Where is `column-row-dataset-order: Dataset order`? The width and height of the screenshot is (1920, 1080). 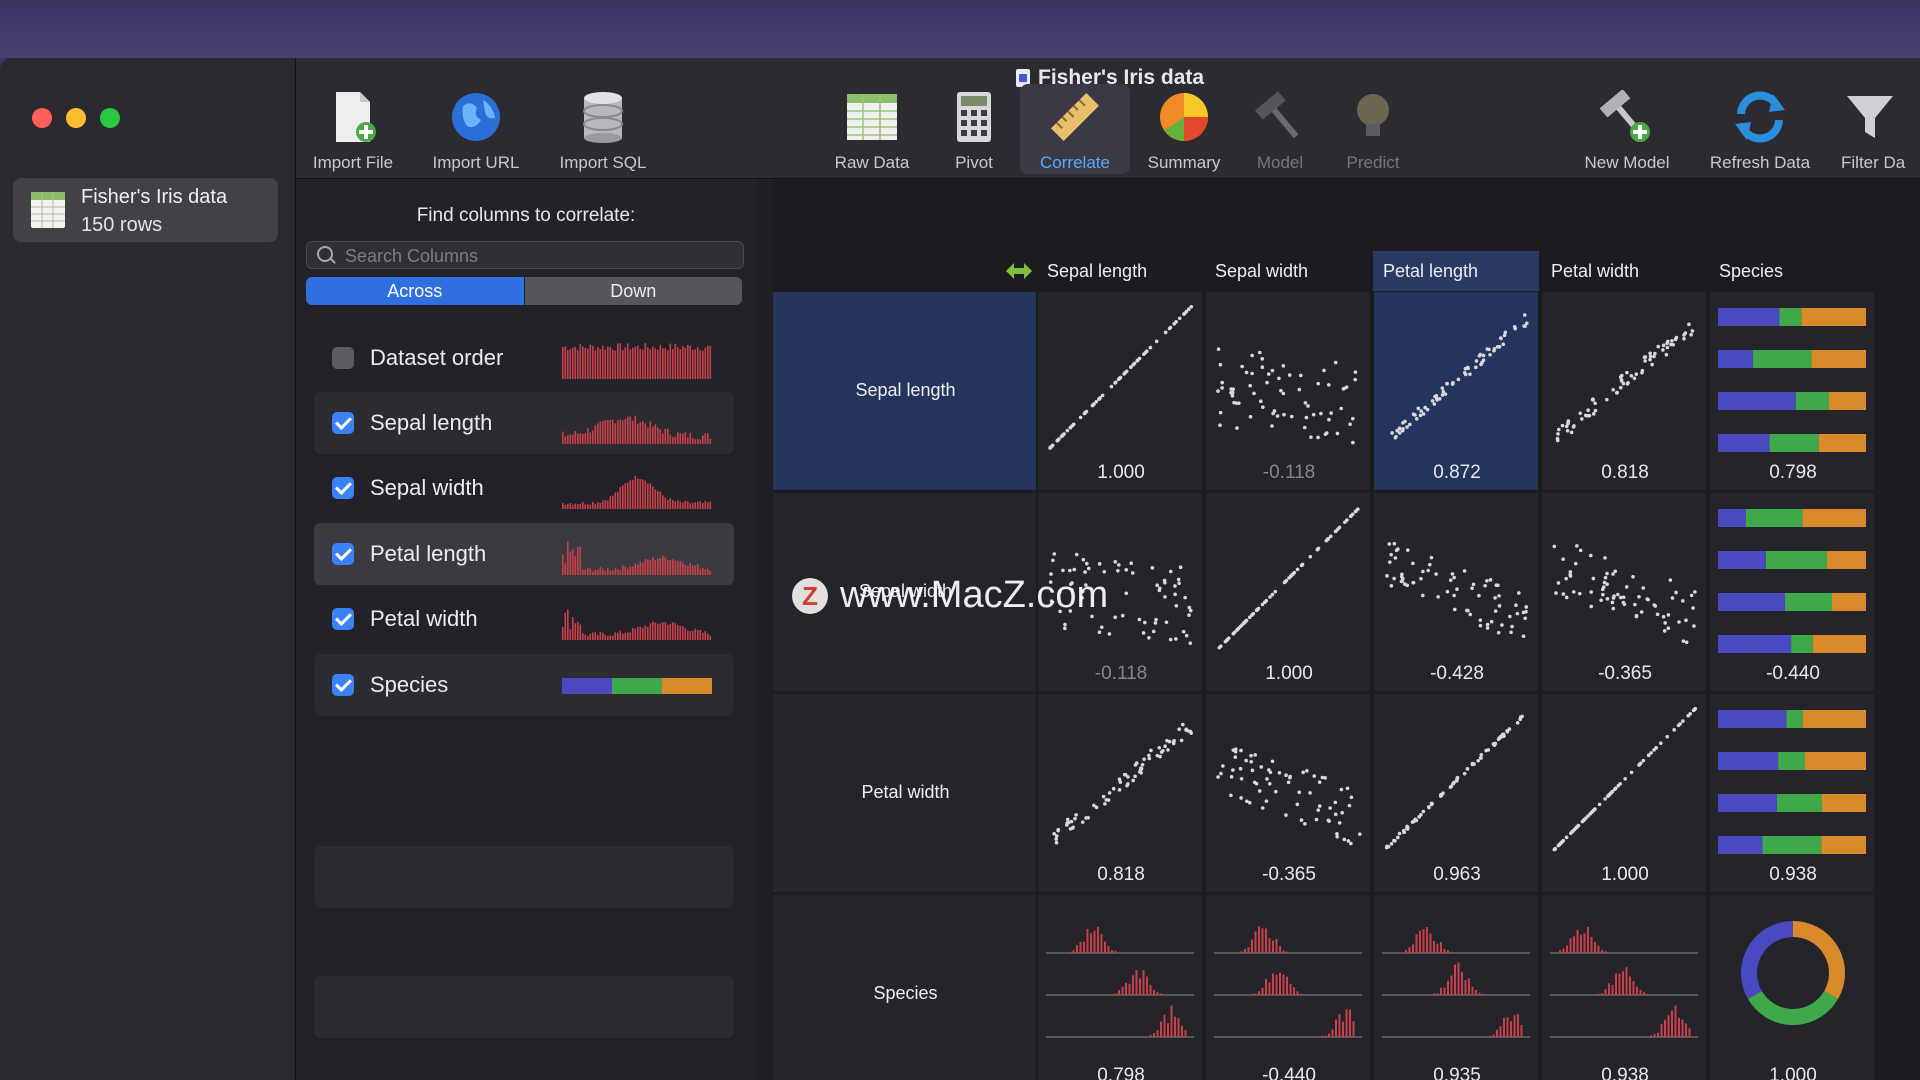
column-row-dataset-order: Dataset order is located at coordinates (524, 358).